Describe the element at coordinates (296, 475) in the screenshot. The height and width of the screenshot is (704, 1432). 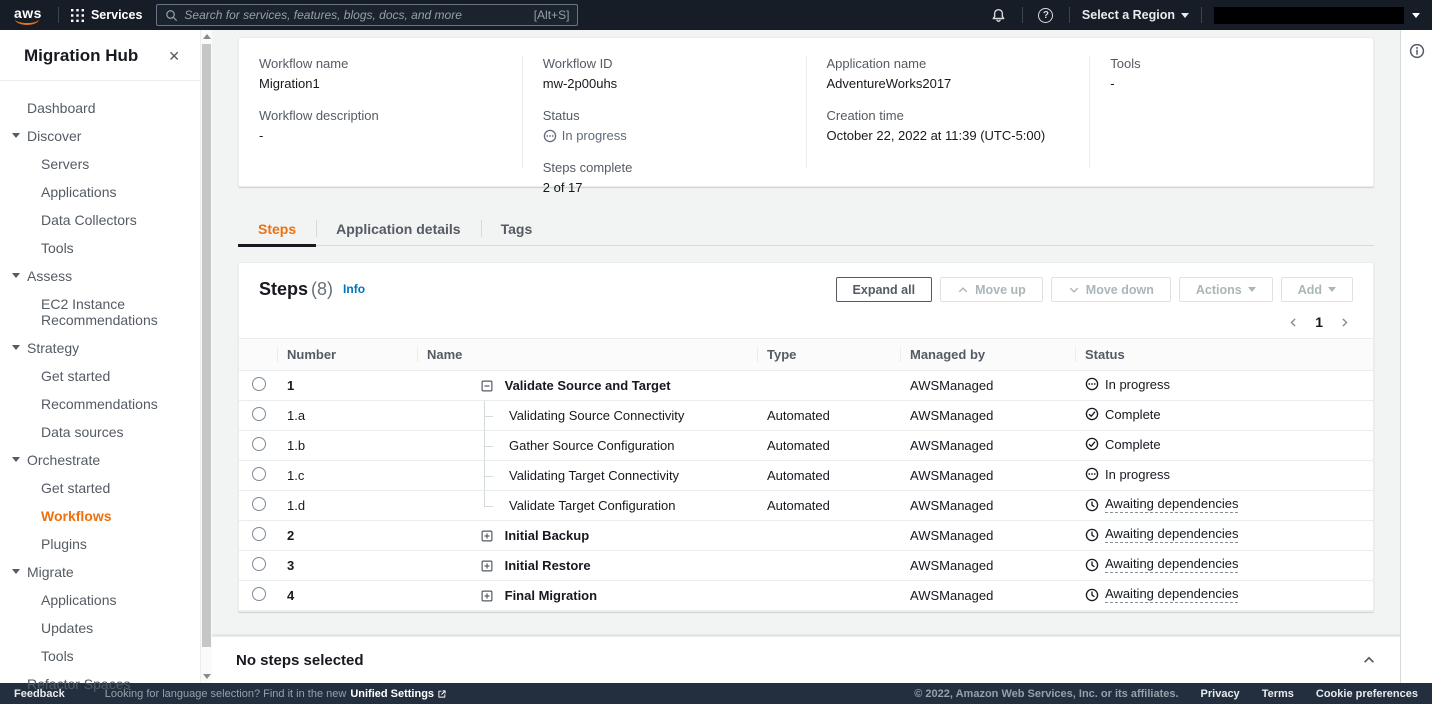
I see `step-number: 1.c` at that location.